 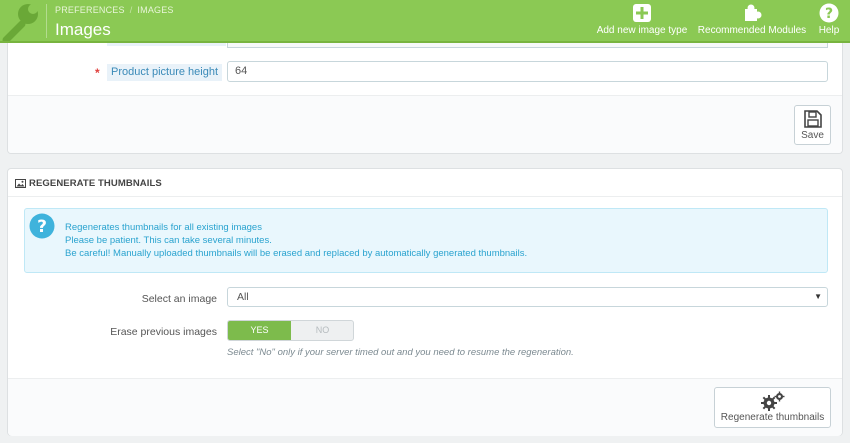 What do you see at coordinates (20, 22) in the screenshot?
I see `wrench-icon` at bounding box center [20, 22].